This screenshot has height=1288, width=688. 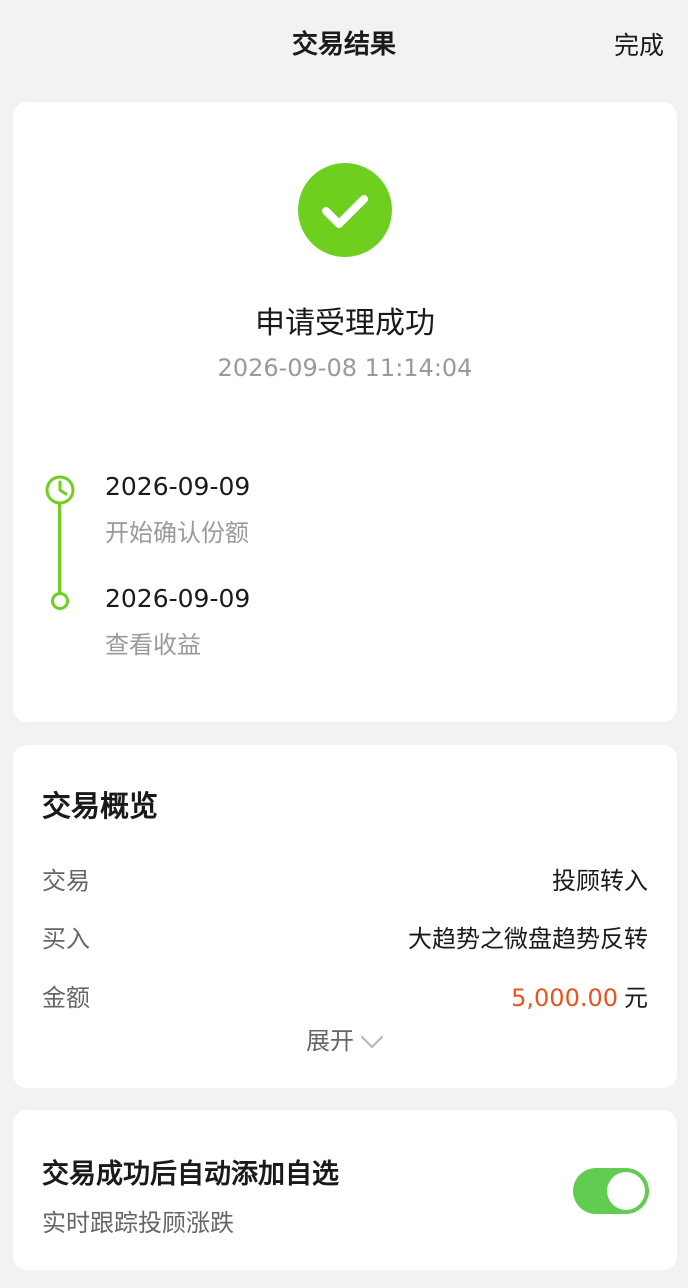 I want to click on auto-add-title: 交易成功后自动添加自选, so click(x=190, y=1174).